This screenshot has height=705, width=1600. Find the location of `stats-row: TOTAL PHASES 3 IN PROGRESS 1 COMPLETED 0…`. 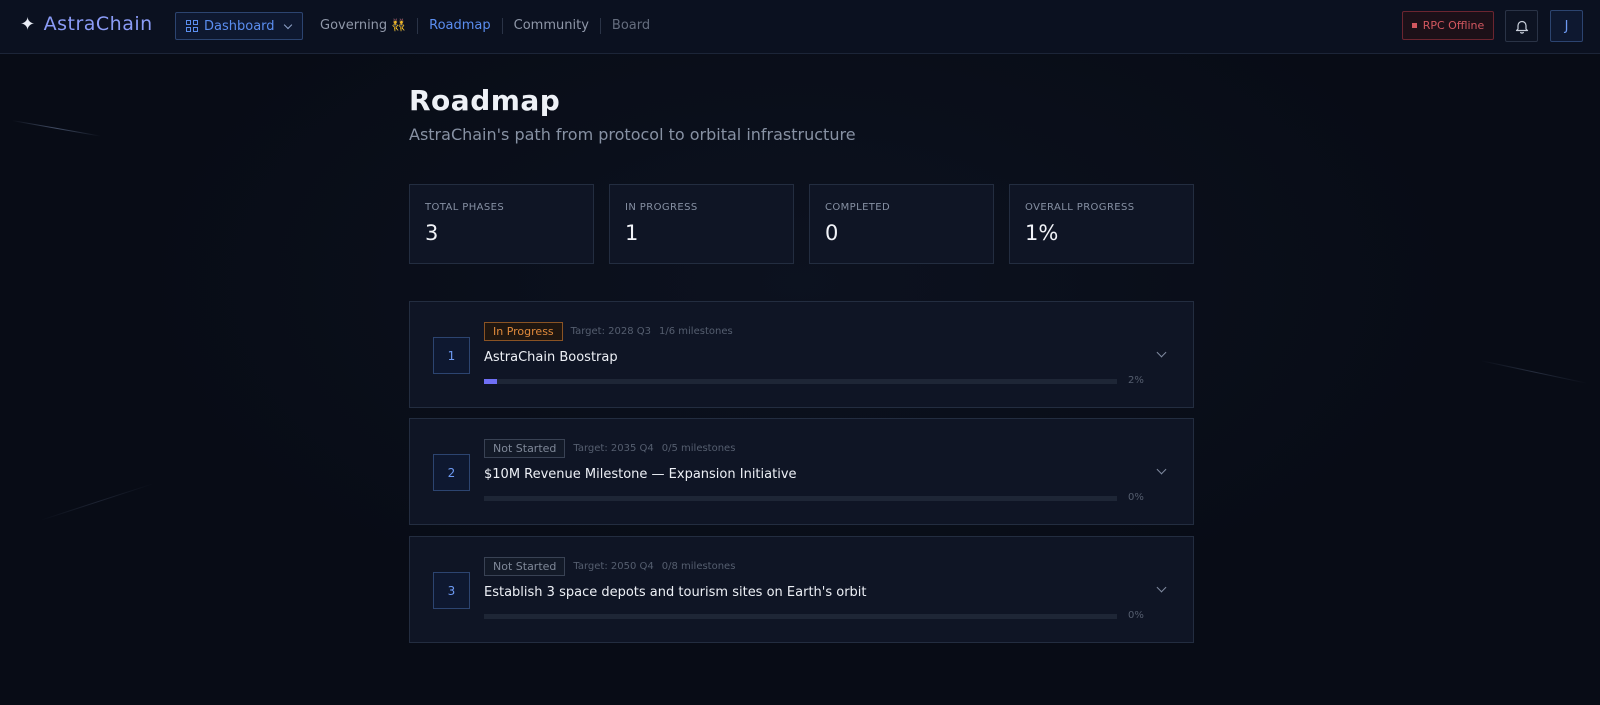

stats-row: TOTAL PHASES 3 IN PROGRESS 1 COMPLETED 0… is located at coordinates (801, 224).